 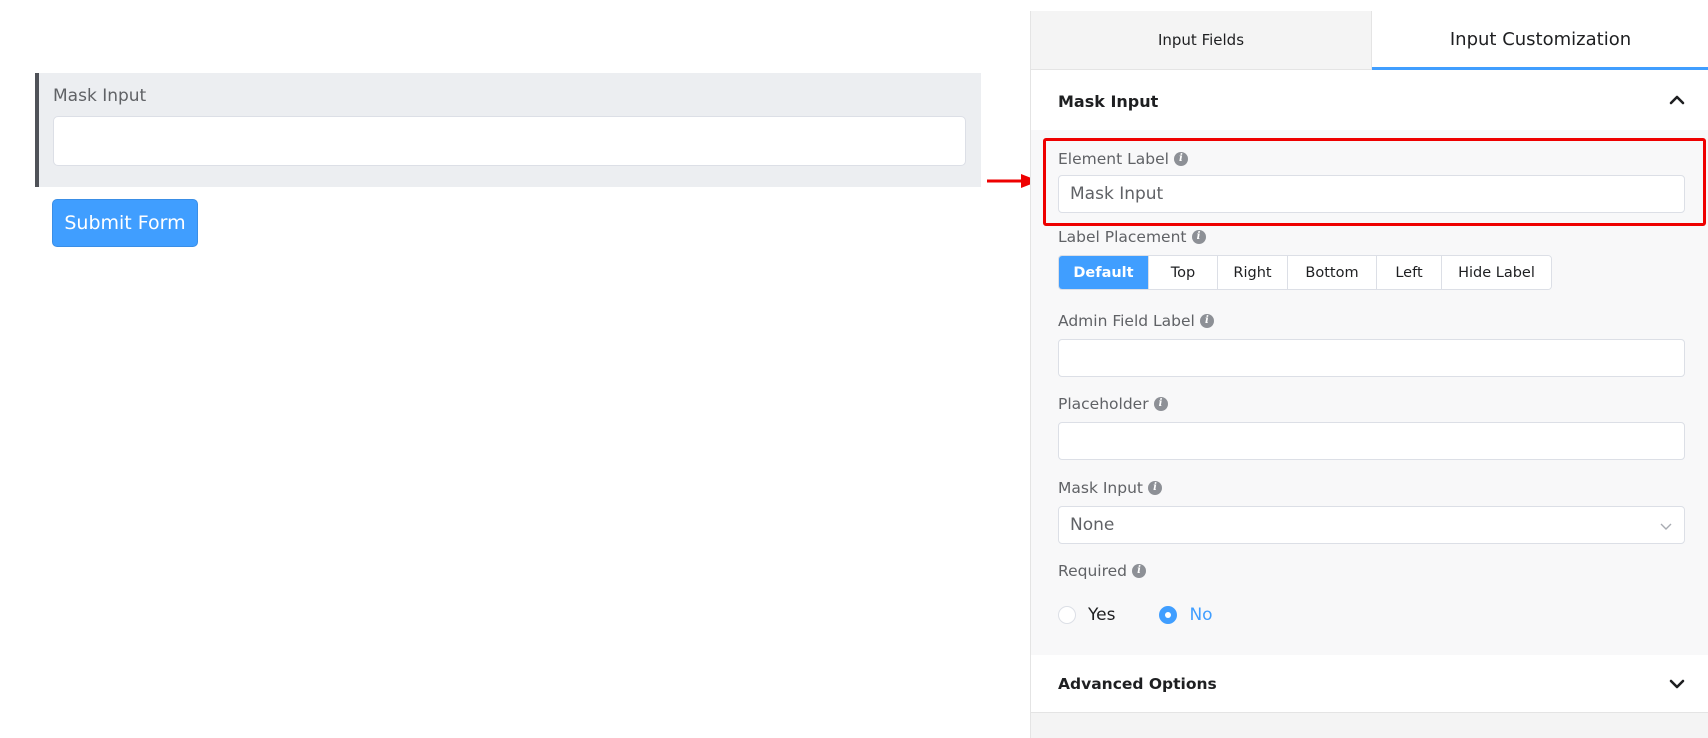 What do you see at coordinates (1200, 615) in the screenshot?
I see `required-no-label: No` at bounding box center [1200, 615].